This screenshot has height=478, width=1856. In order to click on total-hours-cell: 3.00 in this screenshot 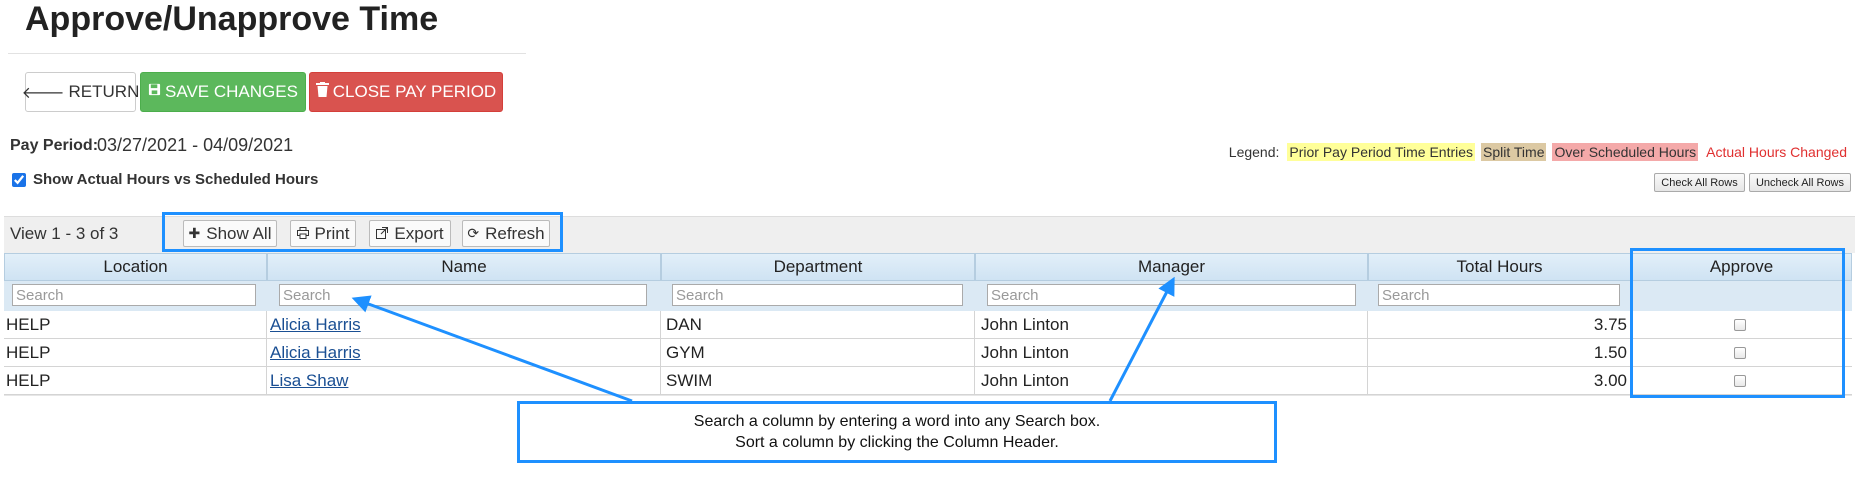, I will do `click(1499, 380)`.